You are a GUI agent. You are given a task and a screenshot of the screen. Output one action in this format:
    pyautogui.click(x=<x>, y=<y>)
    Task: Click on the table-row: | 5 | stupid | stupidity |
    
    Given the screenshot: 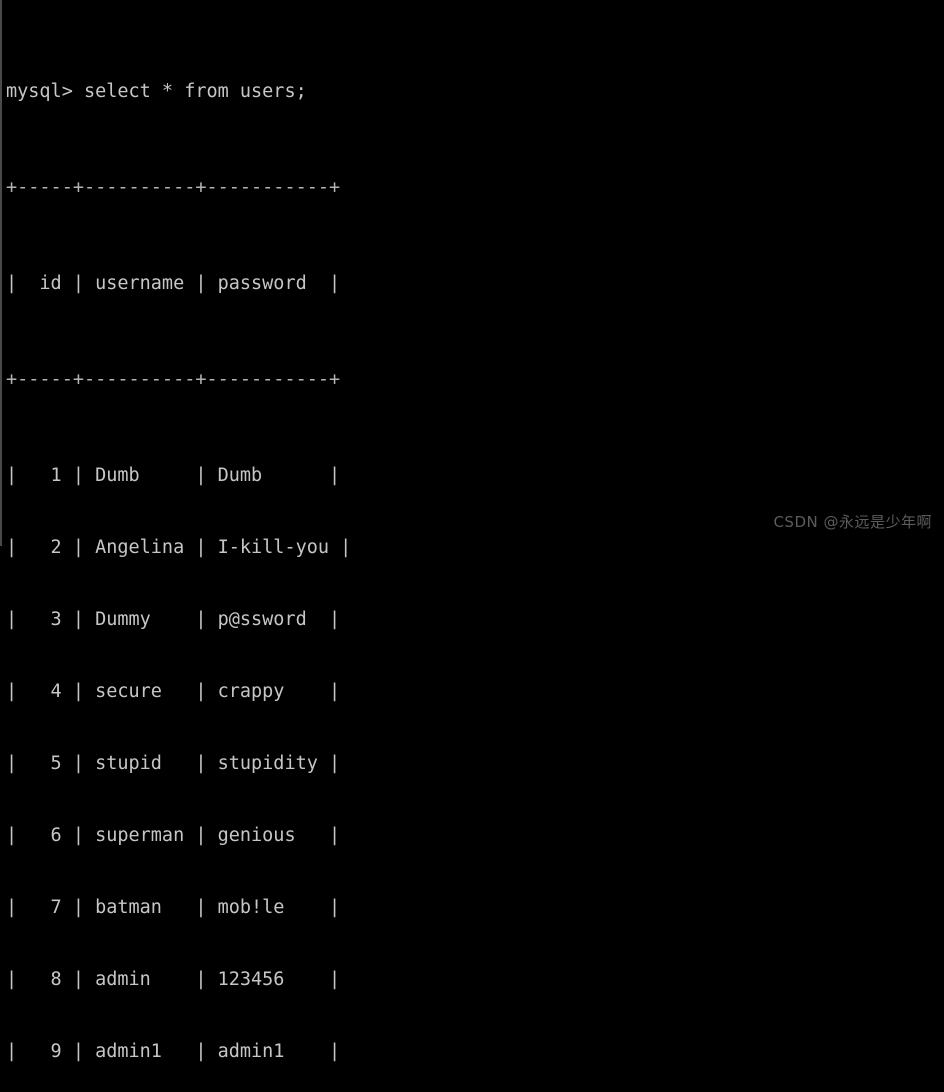 What is the action you would take?
    pyautogui.click(x=173, y=763)
    